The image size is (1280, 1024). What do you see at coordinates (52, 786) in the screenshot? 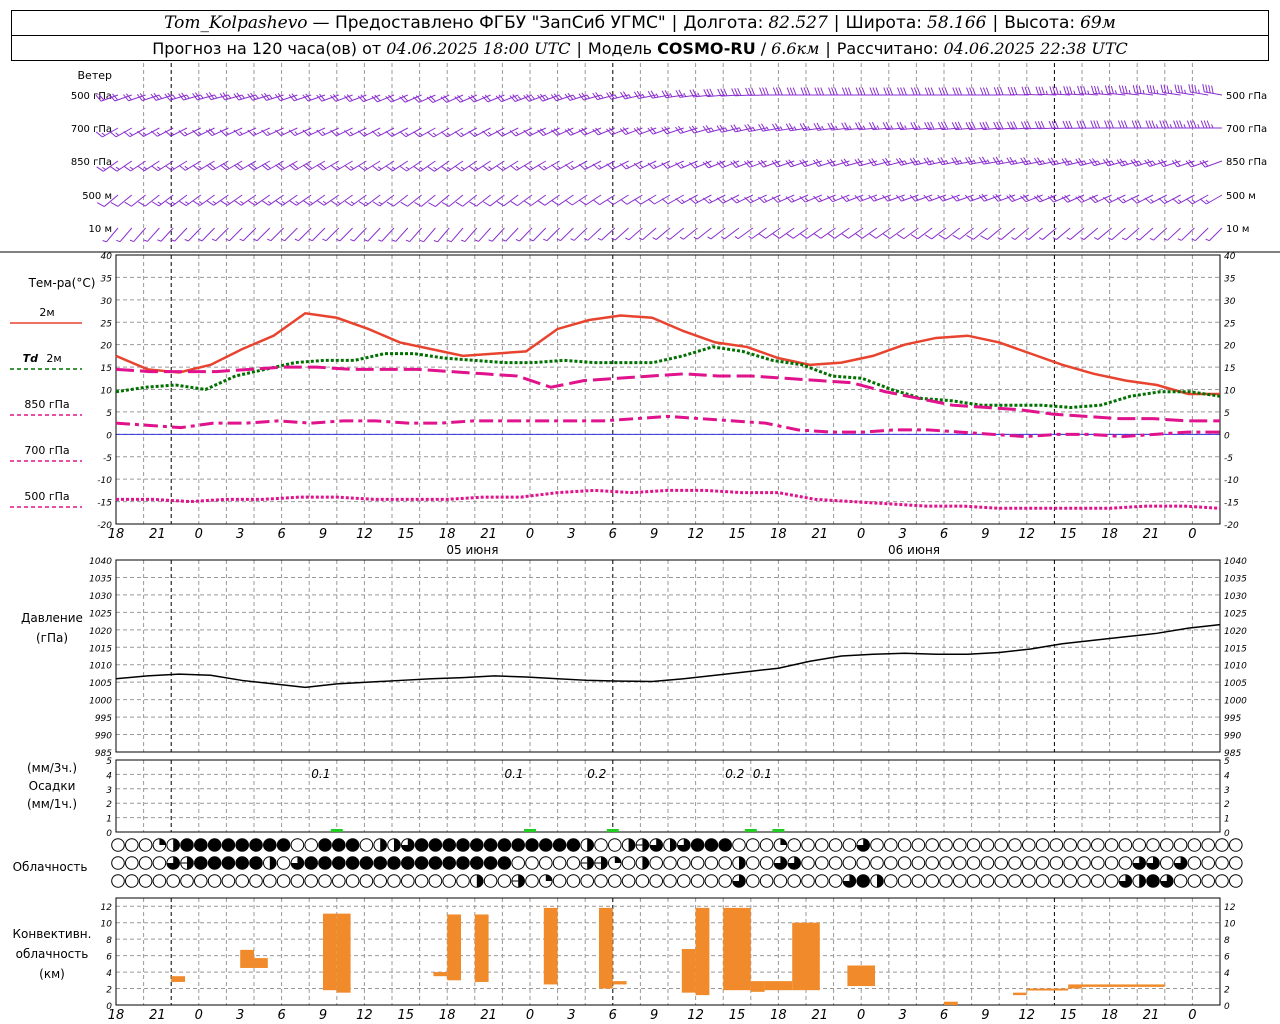
I see `precip-title: Осадки` at bounding box center [52, 786].